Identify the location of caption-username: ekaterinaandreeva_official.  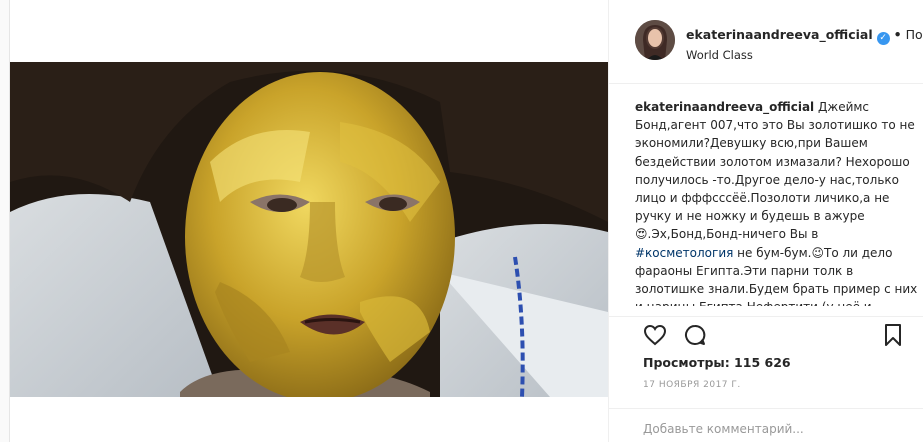
(724, 107).